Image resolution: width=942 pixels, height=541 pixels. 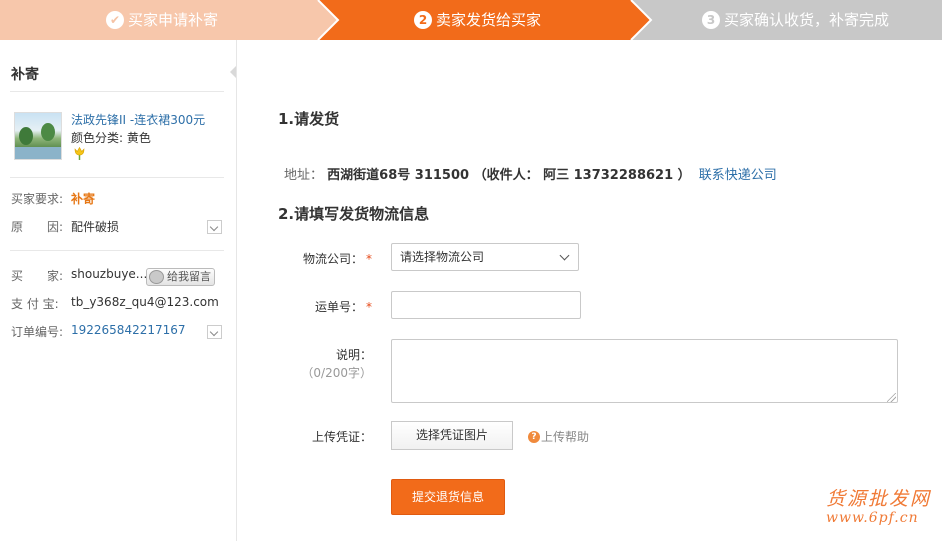 What do you see at coordinates (332, 259) in the screenshot?
I see `logistics-label-text: 物流公司：` at bounding box center [332, 259].